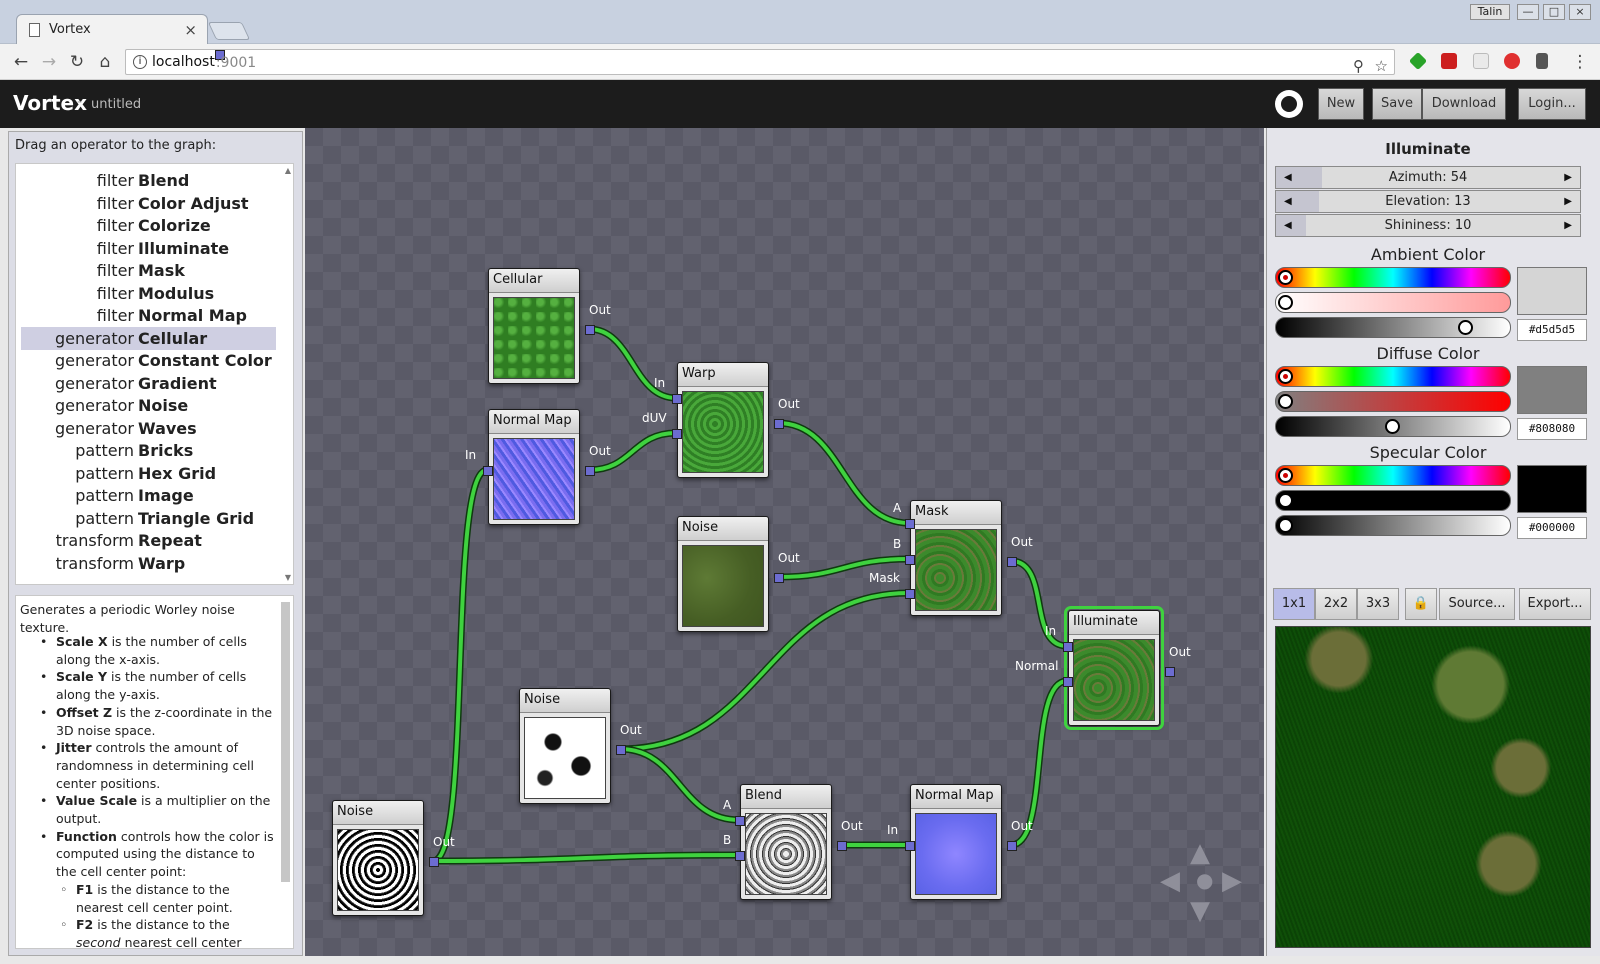  What do you see at coordinates (1204, 880) in the screenshot?
I see `center-icon: ●` at bounding box center [1204, 880].